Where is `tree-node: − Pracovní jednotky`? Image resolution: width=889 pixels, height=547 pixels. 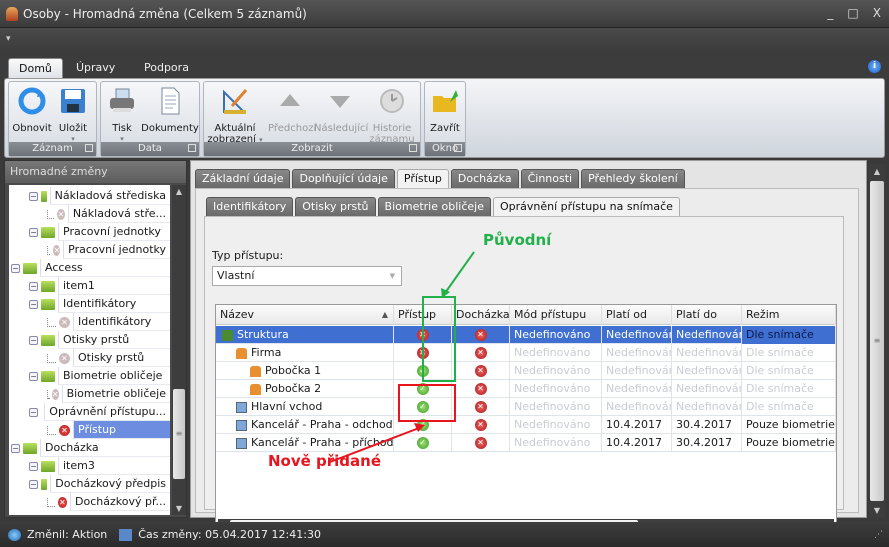
tree-node: − Pracovní jednotky is located at coordinates (99, 232).